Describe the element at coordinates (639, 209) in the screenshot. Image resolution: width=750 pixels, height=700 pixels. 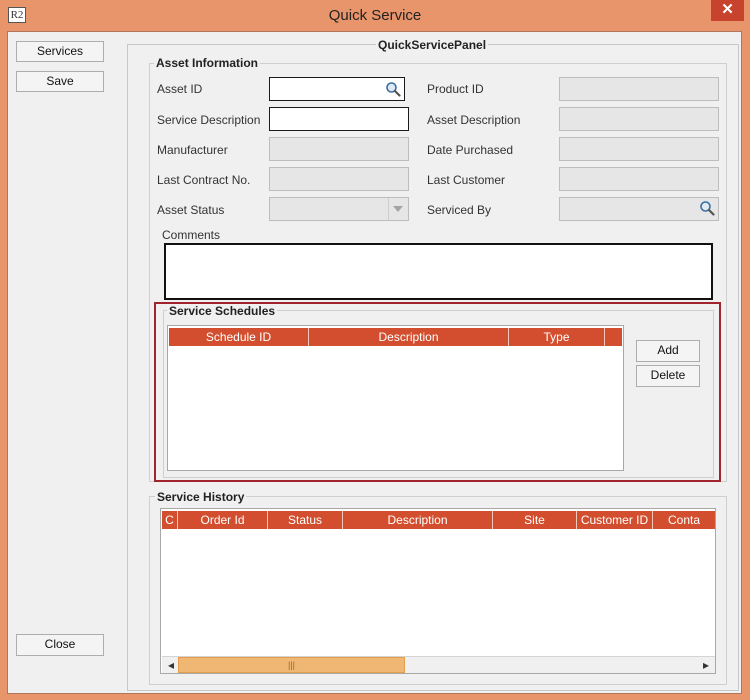
I see `serviced-by-field` at that location.